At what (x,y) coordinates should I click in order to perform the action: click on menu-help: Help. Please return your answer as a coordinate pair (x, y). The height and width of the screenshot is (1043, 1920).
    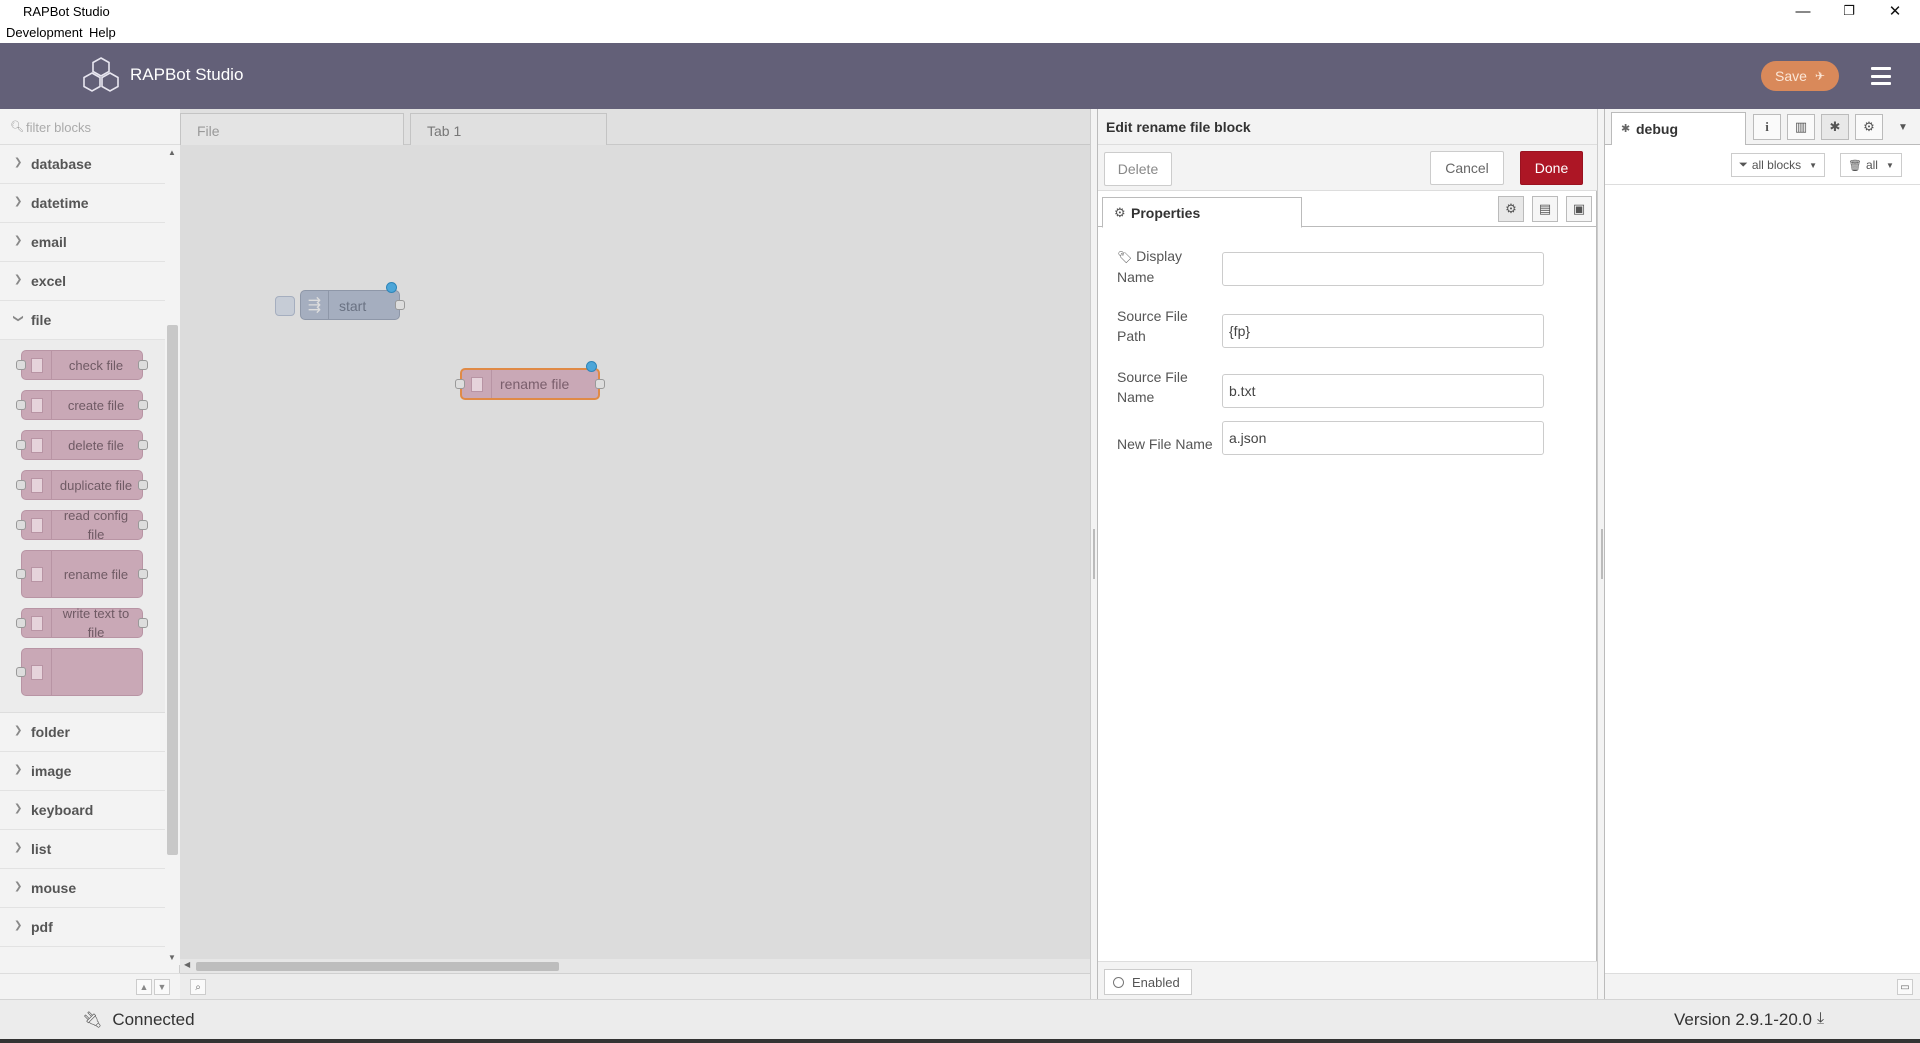
    Looking at the image, I should click on (102, 32).